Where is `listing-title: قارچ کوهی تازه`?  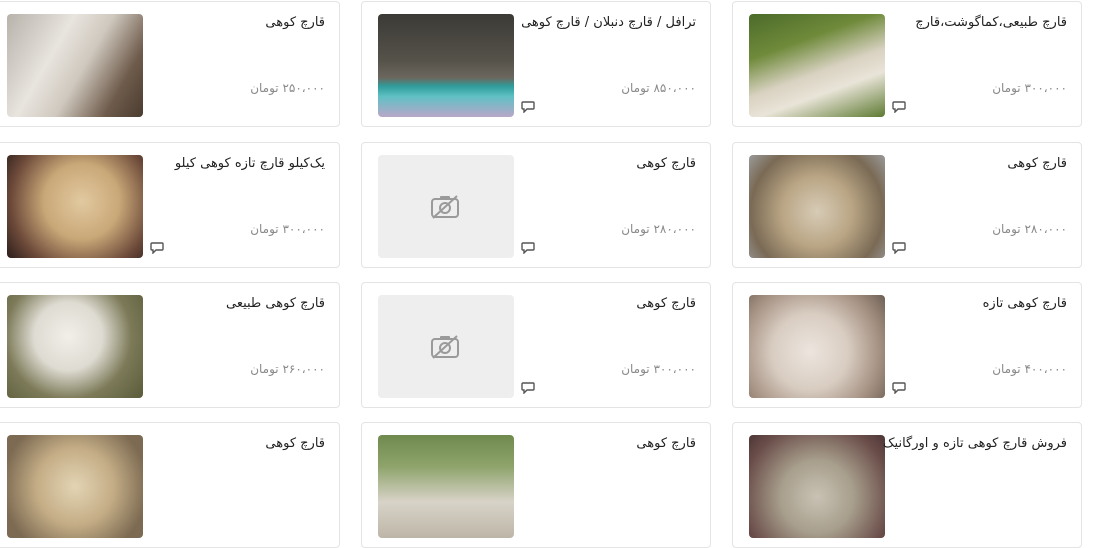 listing-title: قارچ کوهی تازه is located at coordinates (1024, 303).